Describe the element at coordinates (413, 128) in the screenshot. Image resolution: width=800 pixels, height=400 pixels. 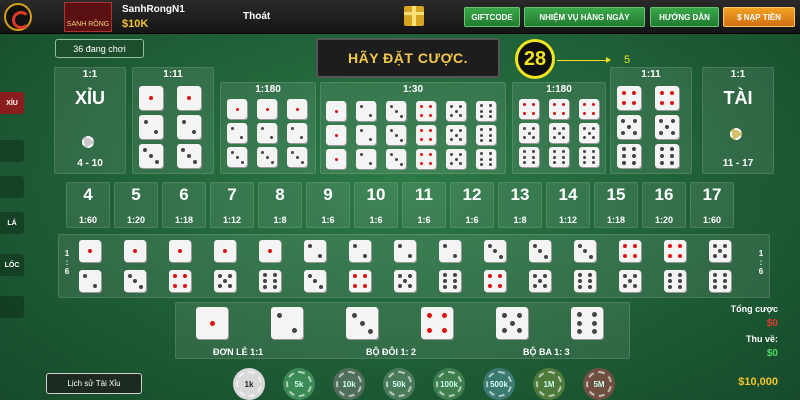
I see `bet-any-triple: 1:30` at that location.